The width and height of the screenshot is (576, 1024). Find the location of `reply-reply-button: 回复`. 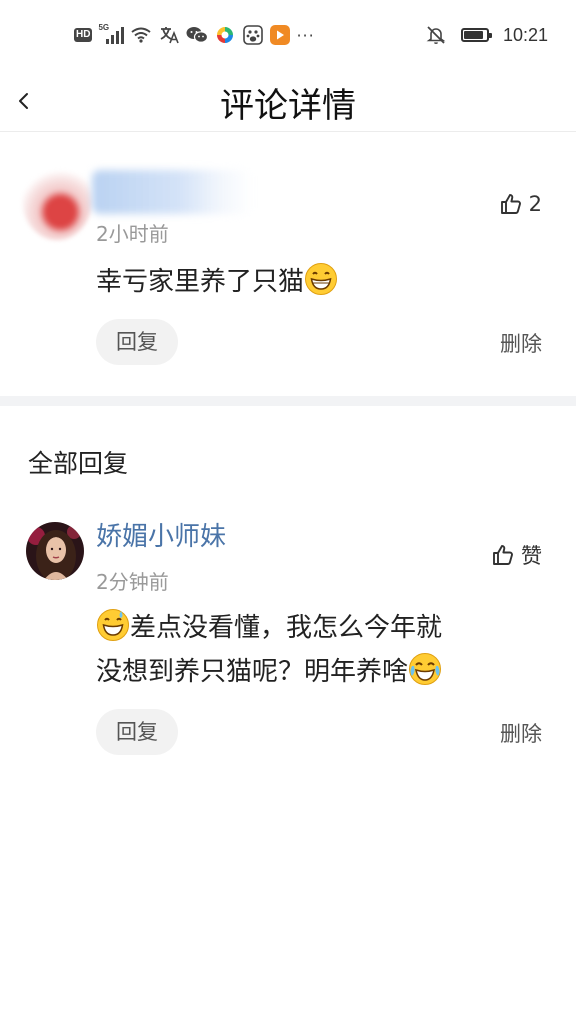

reply-reply-button: 回复 is located at coordinates (137, 732).